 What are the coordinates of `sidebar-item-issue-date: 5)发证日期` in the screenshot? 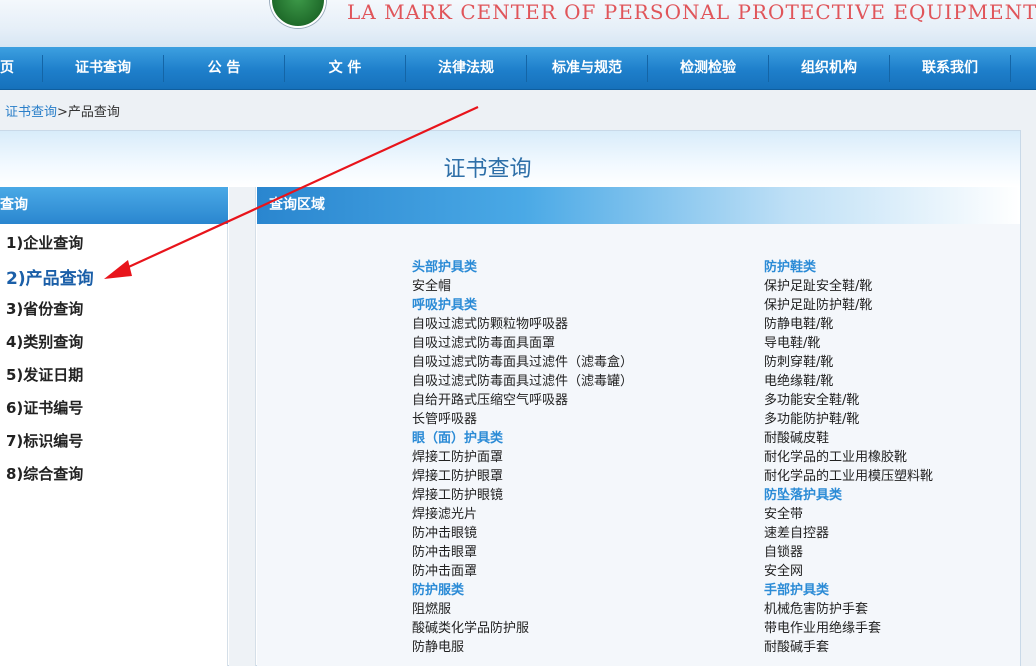 It's located at (44, 374).